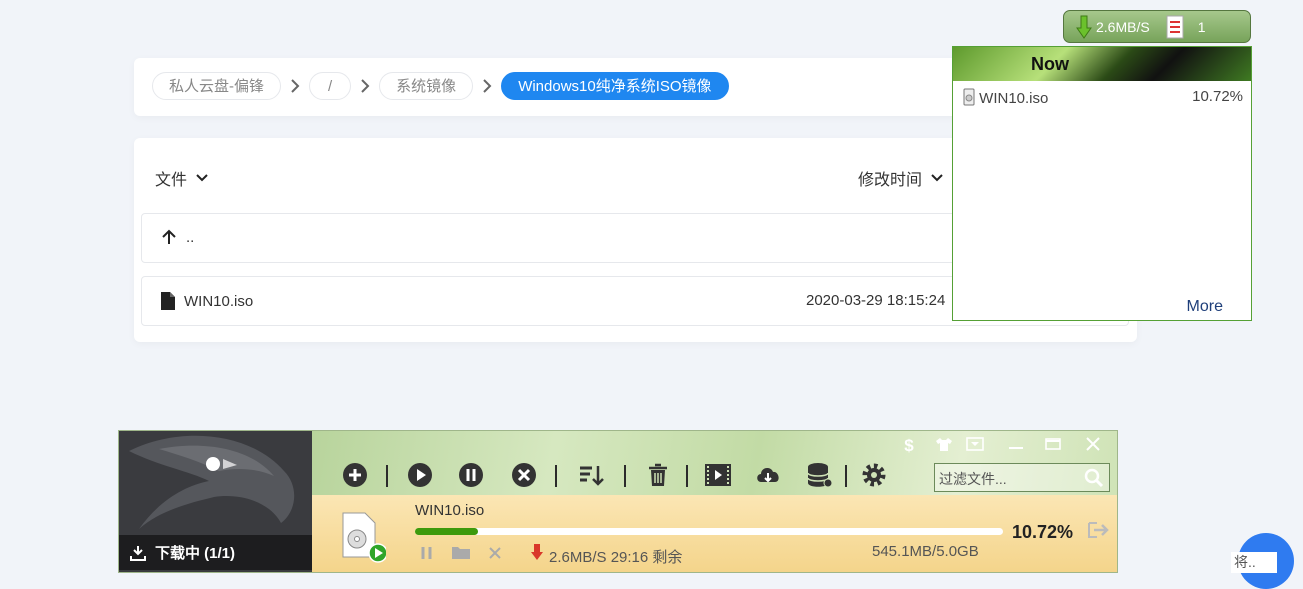 This screenshot has height=589, width=1303. I want to click on sort-by-modified-button: 修改时间, so click(901, 178).